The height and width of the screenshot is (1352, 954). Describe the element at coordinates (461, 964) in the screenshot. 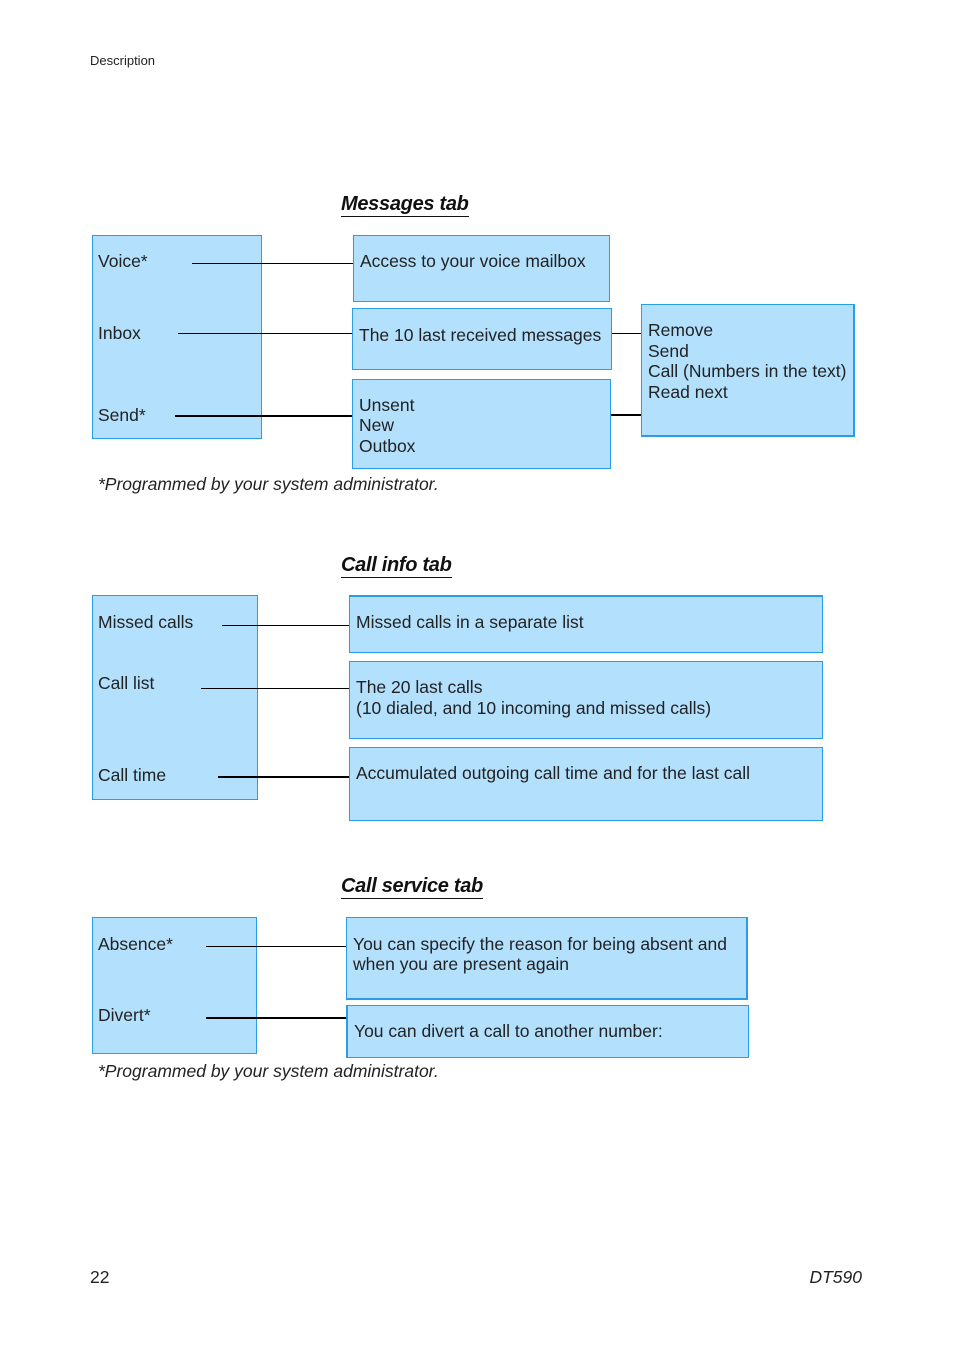

I see `absence-desc-line2: when you are present again` at that location.